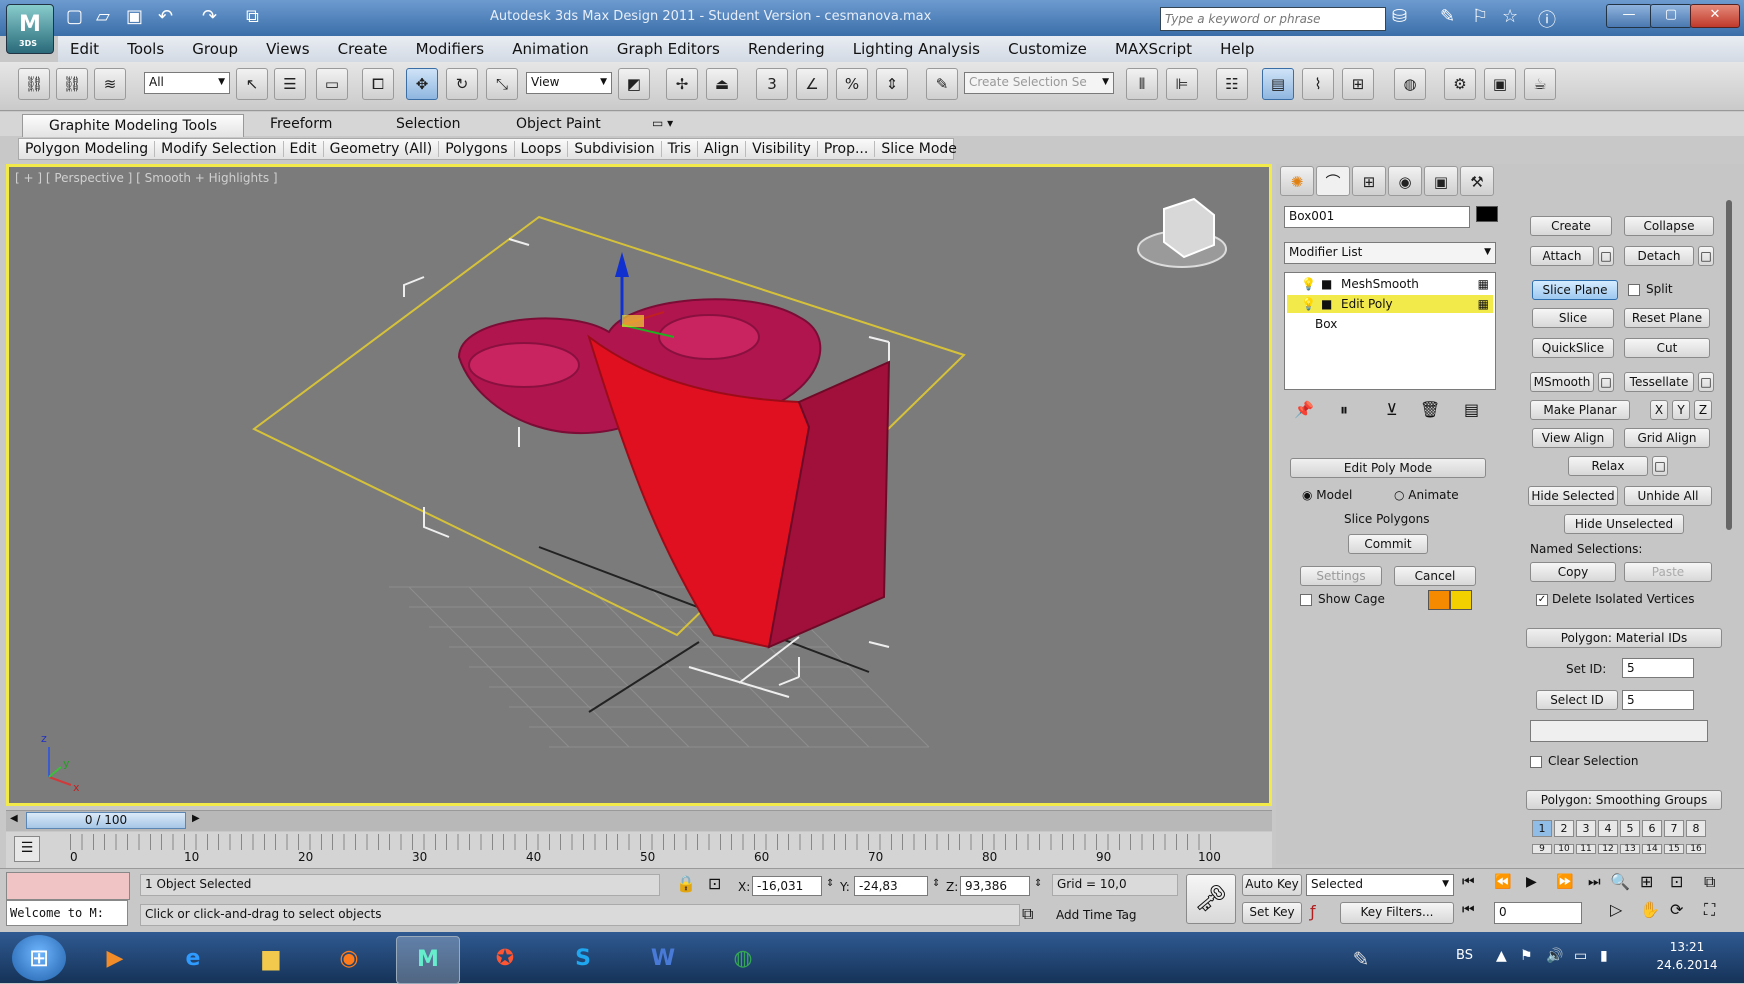 This screenshot has width=1744, height=984. Describe the element at coordinates (1483, 304) in the screenshot. I see `stack-config-icon: ▦` at that location.